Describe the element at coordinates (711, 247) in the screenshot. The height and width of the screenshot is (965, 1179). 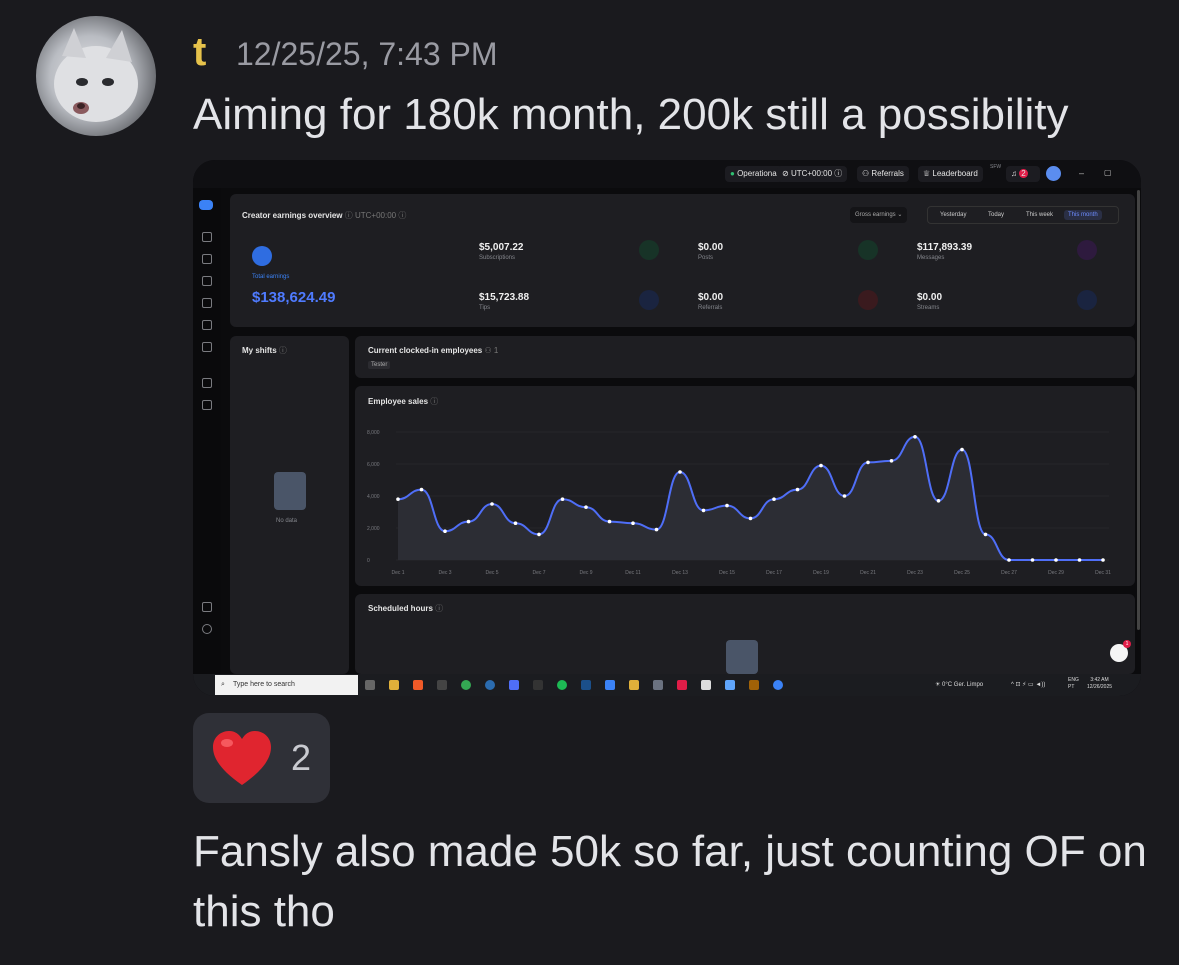
I see `posts-value: $0.00` at that location.